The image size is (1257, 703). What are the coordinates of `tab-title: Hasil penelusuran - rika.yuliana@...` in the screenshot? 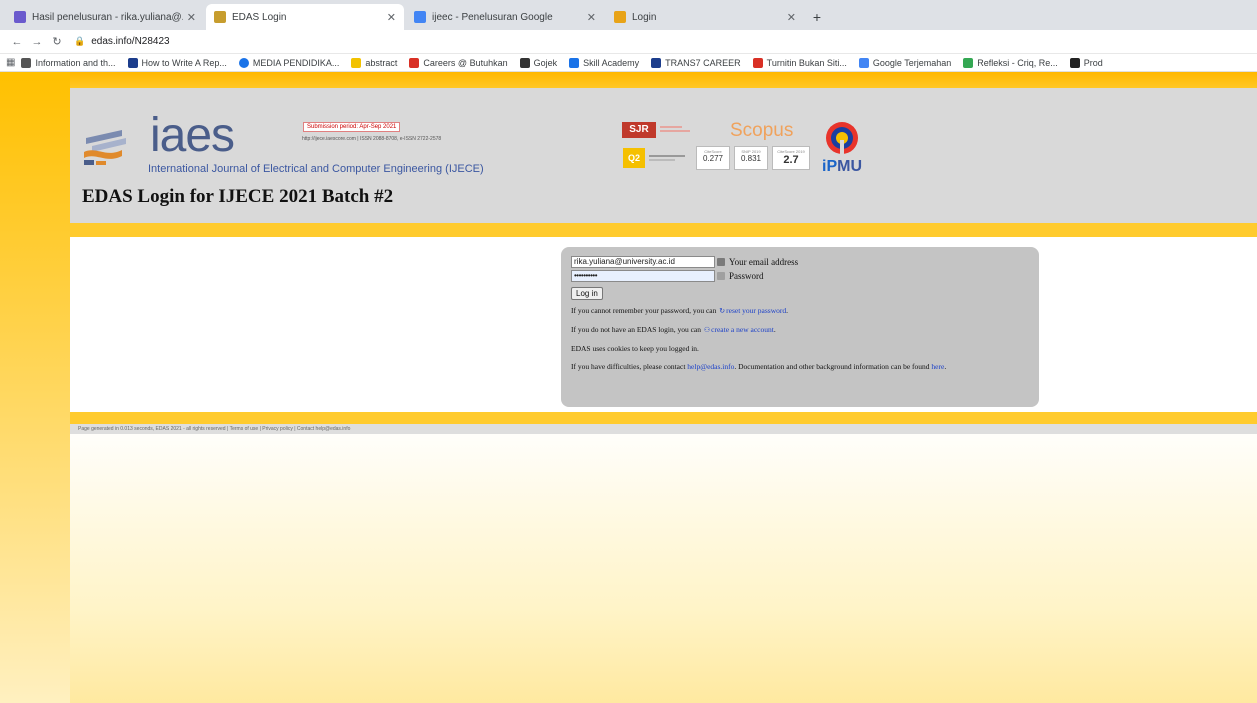 It's located at (107, 17).